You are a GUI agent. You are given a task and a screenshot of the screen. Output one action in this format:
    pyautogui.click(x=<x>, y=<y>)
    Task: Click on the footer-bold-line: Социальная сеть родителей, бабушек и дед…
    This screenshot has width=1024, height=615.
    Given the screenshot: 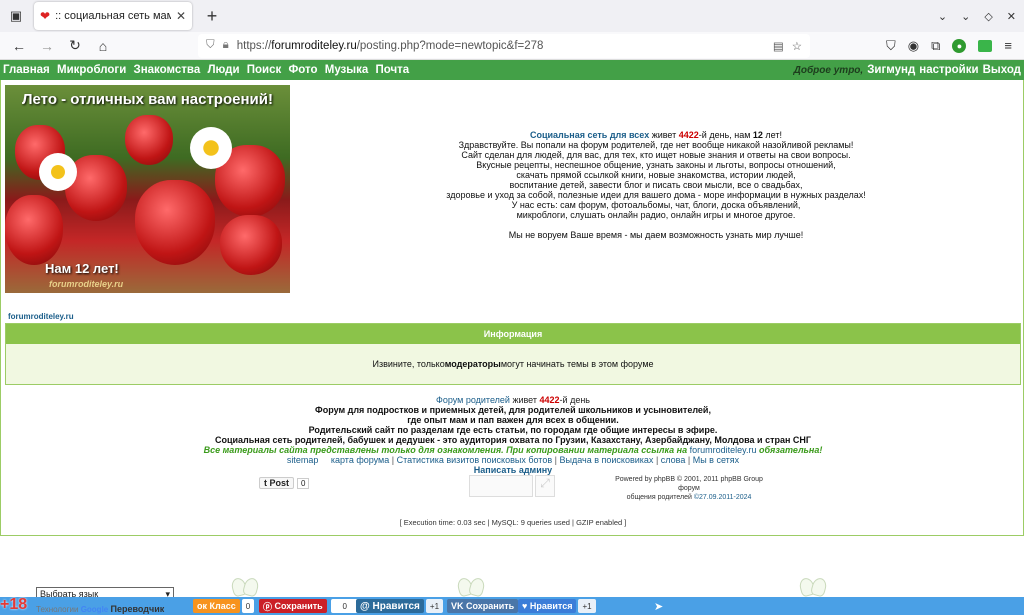 What is the action you would take?
    pyautogui.click(x=513, y=440)
    